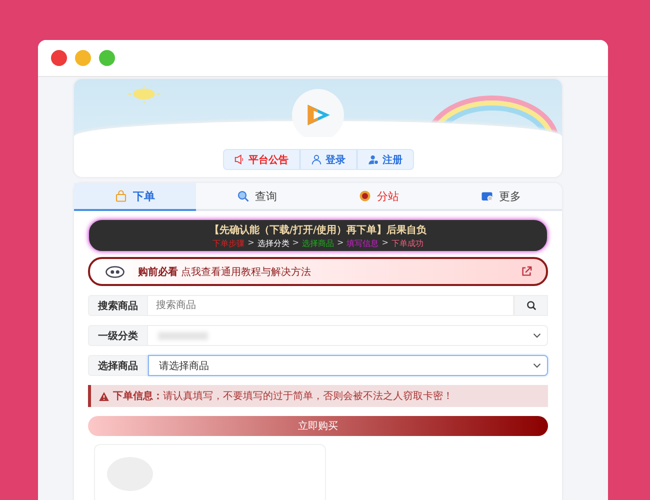 This screenshot has width=650, height=500. I want to click on guide-link: 购前必看 点我查看通用教程与解决方法, so click(318, 271).